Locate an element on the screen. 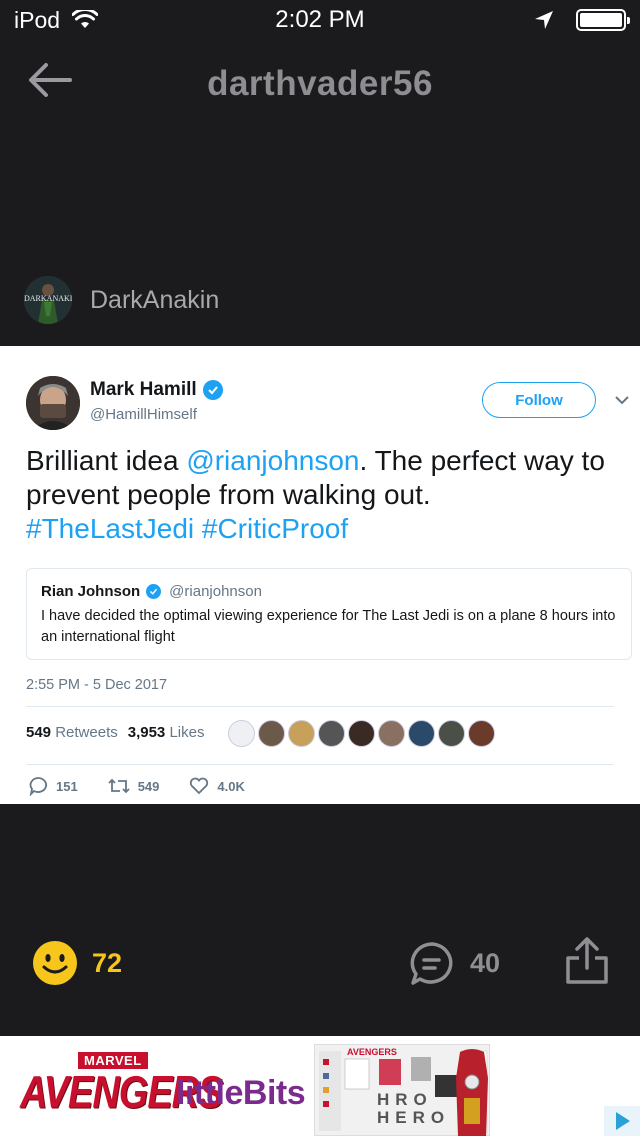 The image size is (640, 1136). page-title: darthvader56 is located at coordinates (320, 83).